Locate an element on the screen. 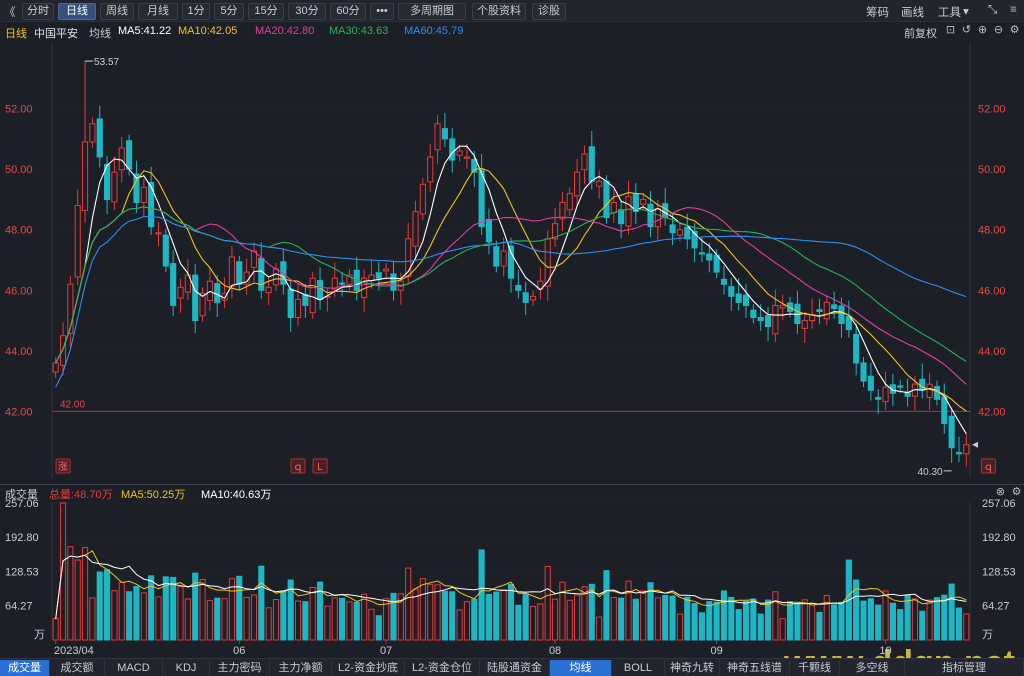 This screenshot has width=1024, height=676. undo-icon: ↺ is located at coordinates (966, 30).